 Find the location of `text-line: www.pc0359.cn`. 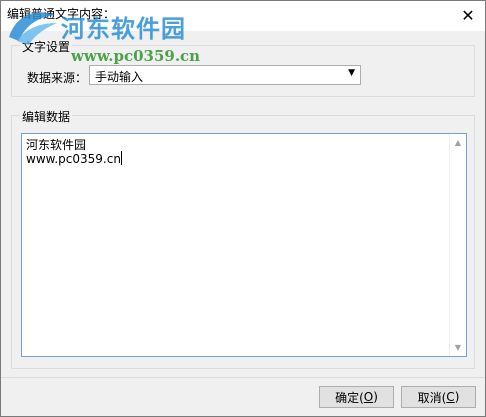

text-line: www.pc0359.cn is located at coordinates (73, 159).